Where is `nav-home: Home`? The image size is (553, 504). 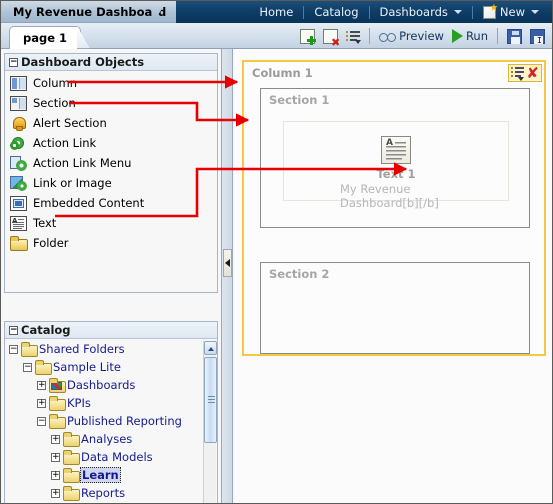 nav-home: Home is located at coordinates (276, 12).